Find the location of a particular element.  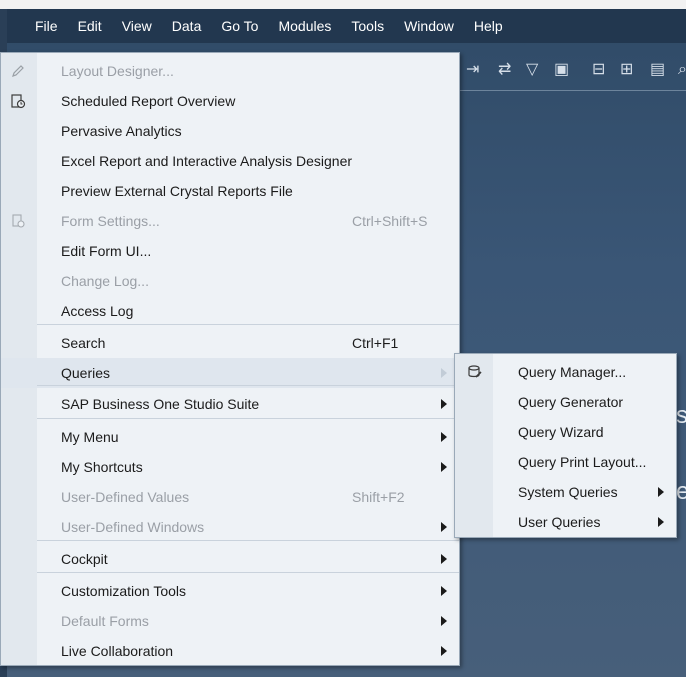

menu-item-preview-external-crystal-reports-file: Preview External Crystal Reports File is located at coordinates (230, 191).